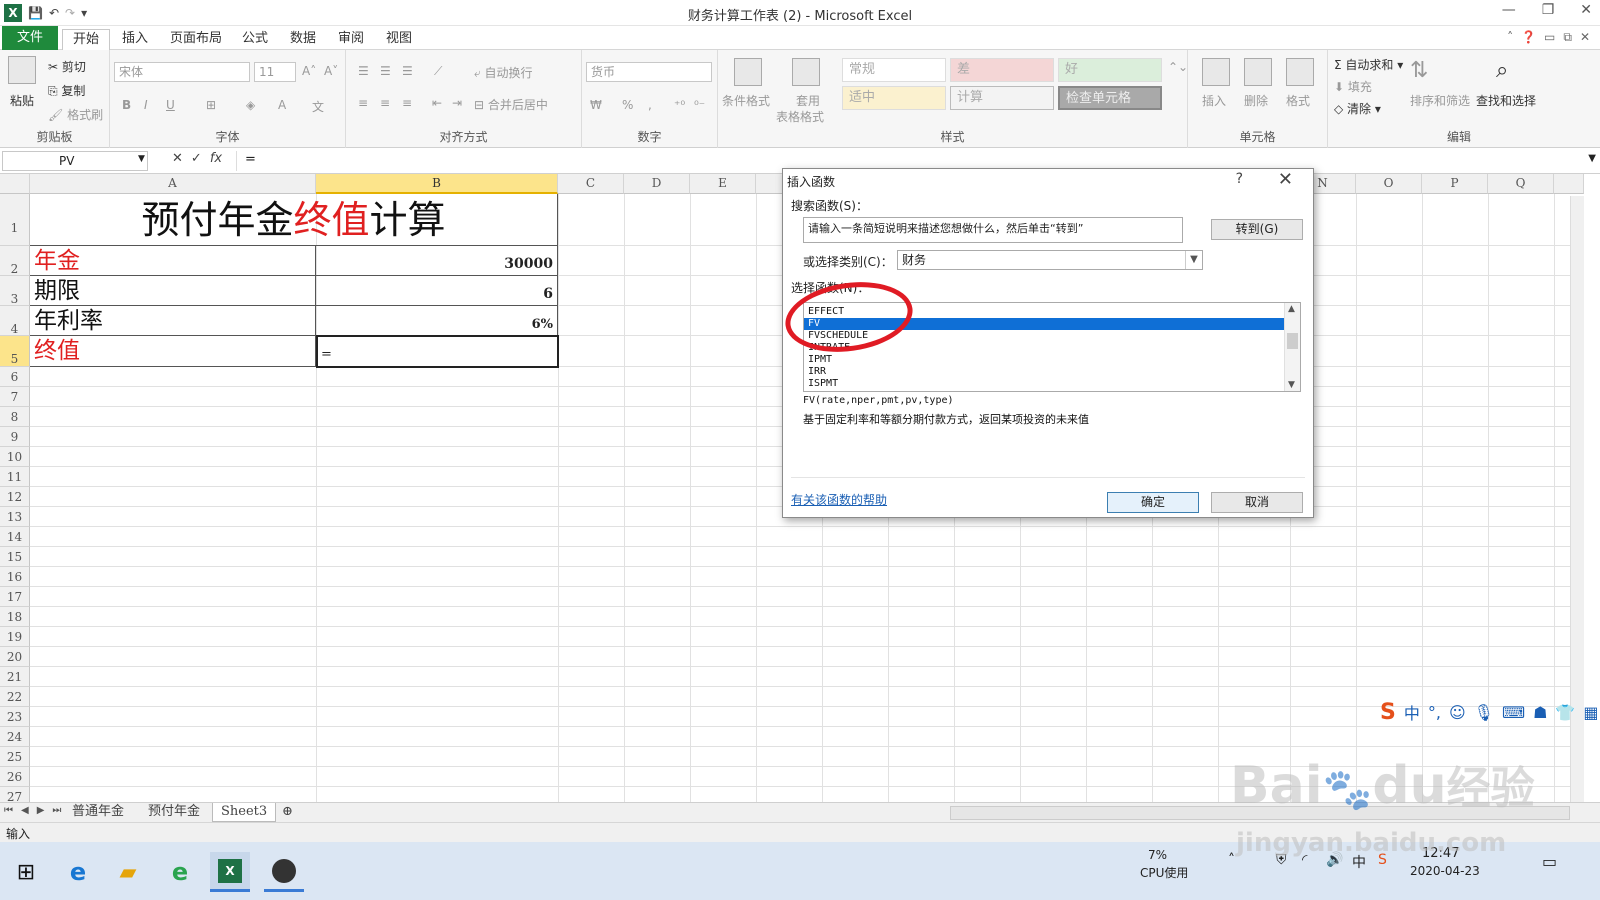  What do you see at coordinates (174, 812) in the screenshot?
I see `sheet-tab-prepaid-annuity: 预付年金` at bounding box center [174, 812].